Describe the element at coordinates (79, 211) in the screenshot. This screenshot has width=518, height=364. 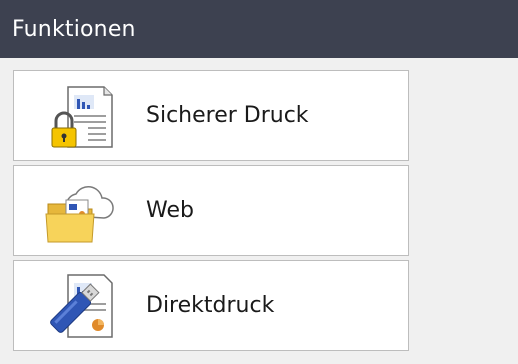
I see `web-folder-cloud-icon` at that location.